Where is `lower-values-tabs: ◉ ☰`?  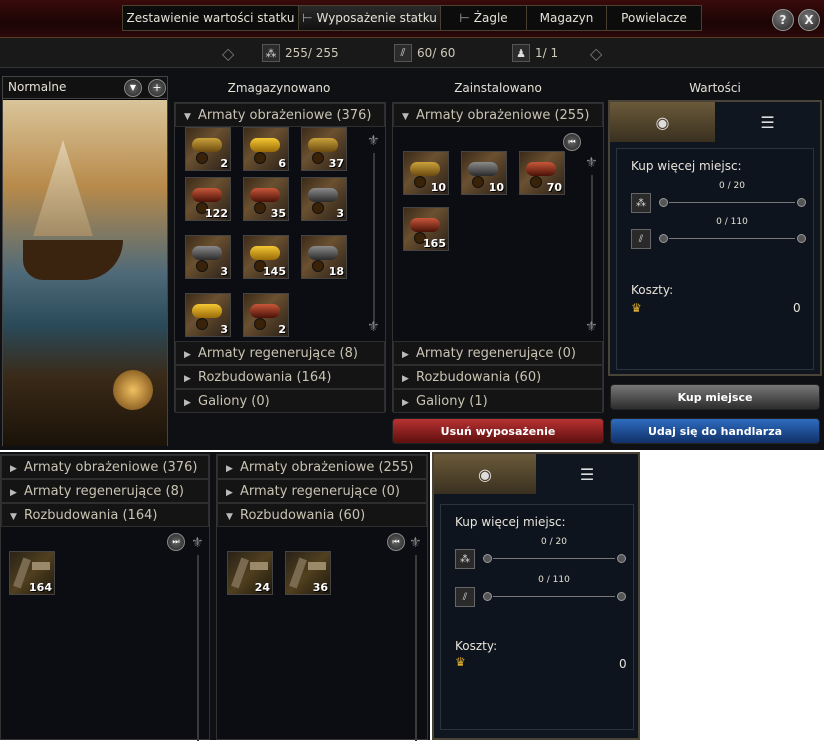
lower-values-tabs: ◉ ☰ is located at coordinates (536, 474).